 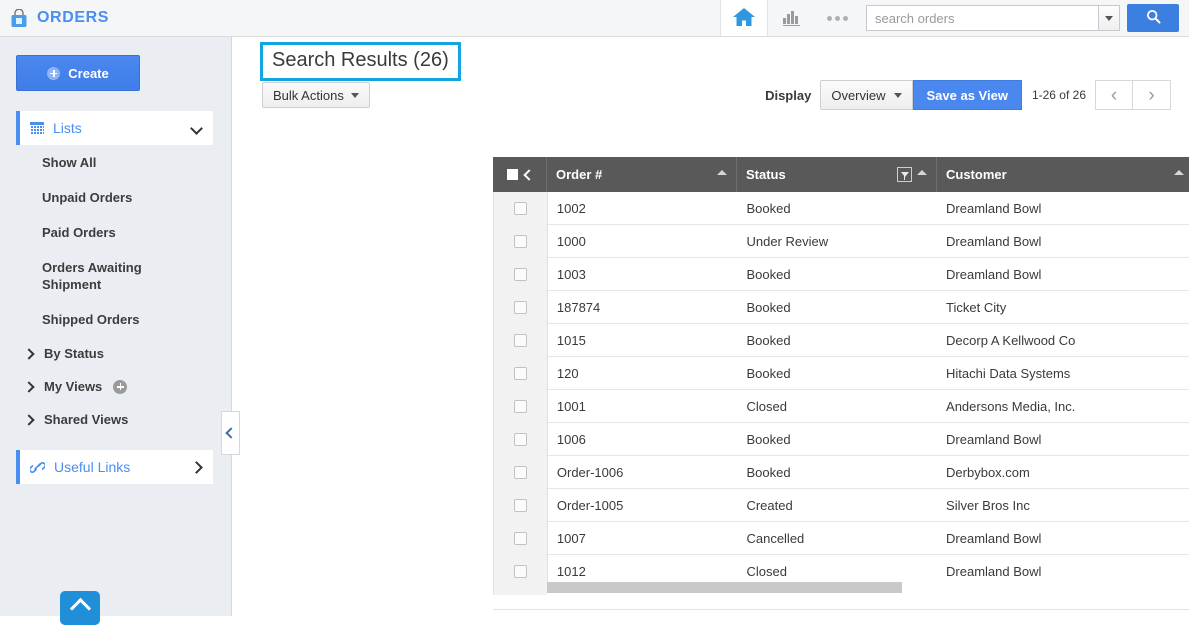 I want to click on page-title: ORDERS, so click(x=73, y=17).